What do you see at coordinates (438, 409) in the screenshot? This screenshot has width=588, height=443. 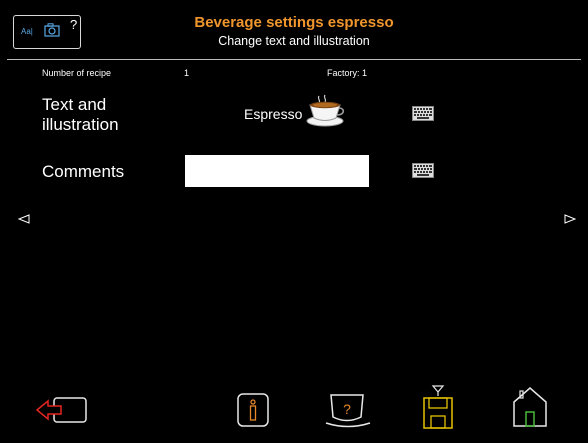 I see `save-icon` at bounding box center [438, 409].